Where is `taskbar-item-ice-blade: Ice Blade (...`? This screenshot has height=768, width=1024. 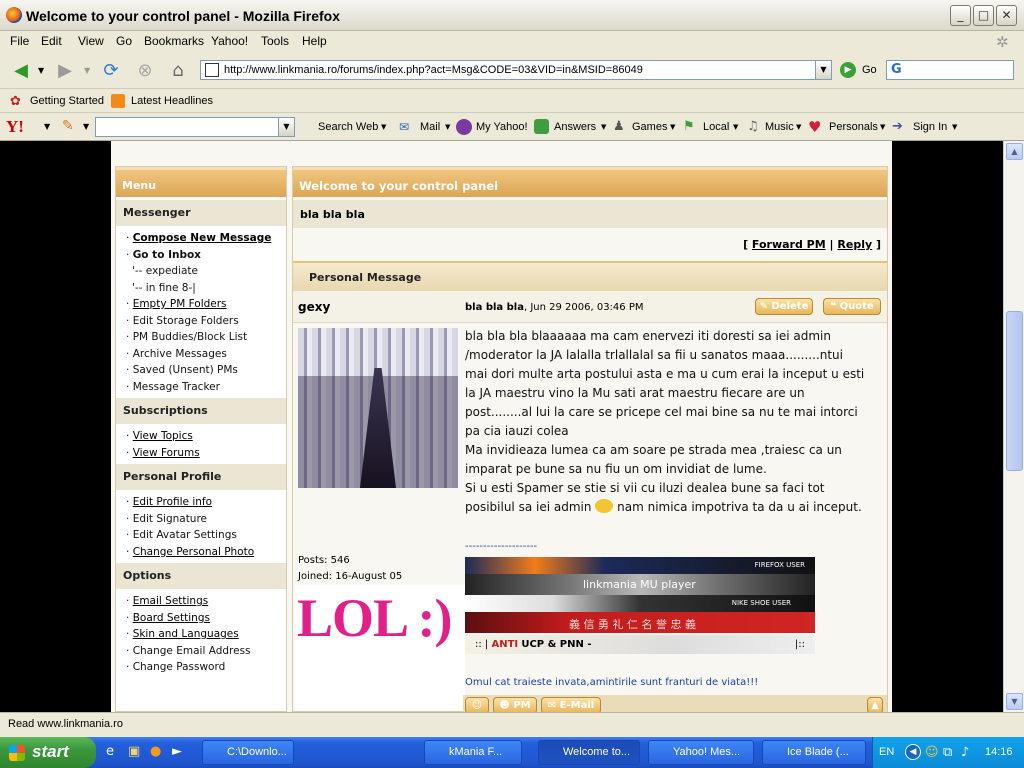
taskbar-item-ice-blade: Ice Blade (... is located at coordinates (814, 752).